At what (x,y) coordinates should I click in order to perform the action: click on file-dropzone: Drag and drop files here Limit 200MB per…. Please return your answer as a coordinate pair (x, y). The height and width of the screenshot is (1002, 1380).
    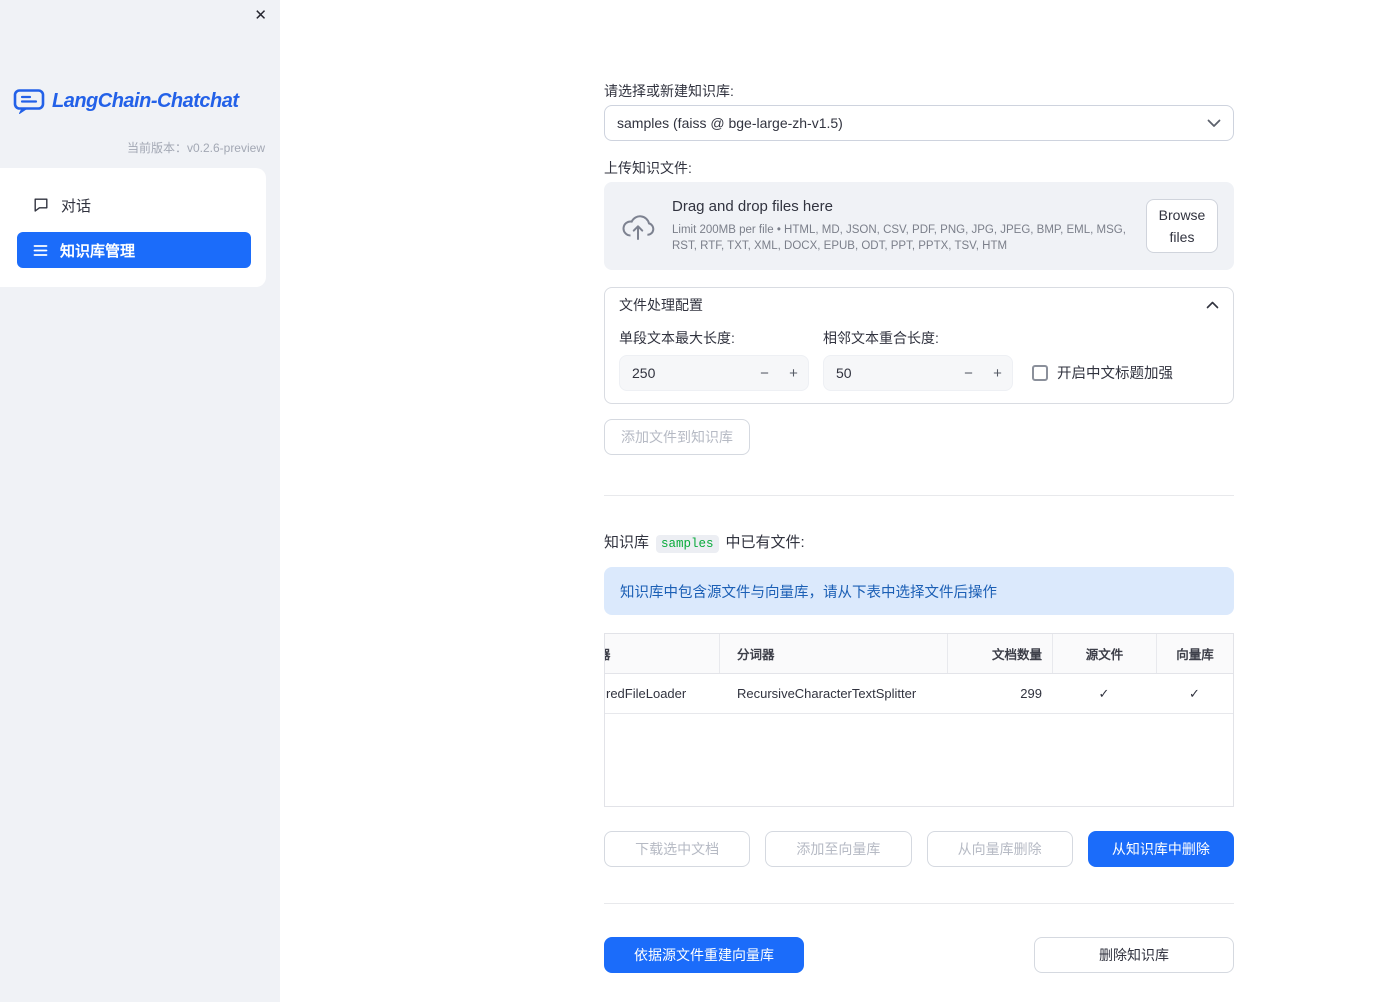
    Looking at the image, I should click on (919, 226).